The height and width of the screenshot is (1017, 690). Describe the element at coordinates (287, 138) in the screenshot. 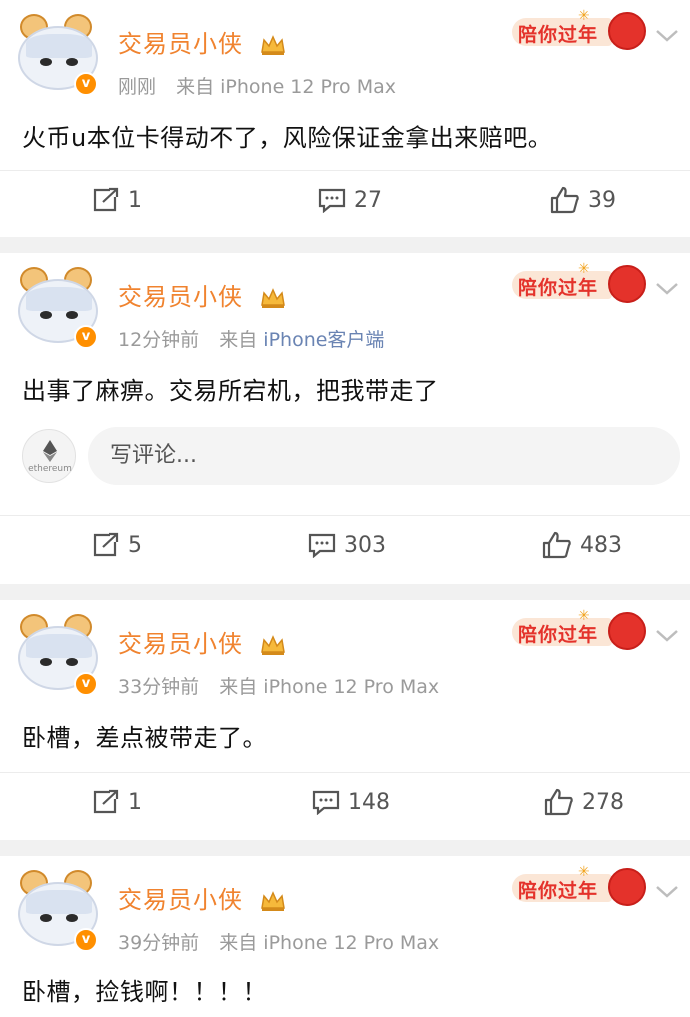

I see `post-content: 火币u本位卡得动不了，风险保证金拿出来赔吧。` at that location.